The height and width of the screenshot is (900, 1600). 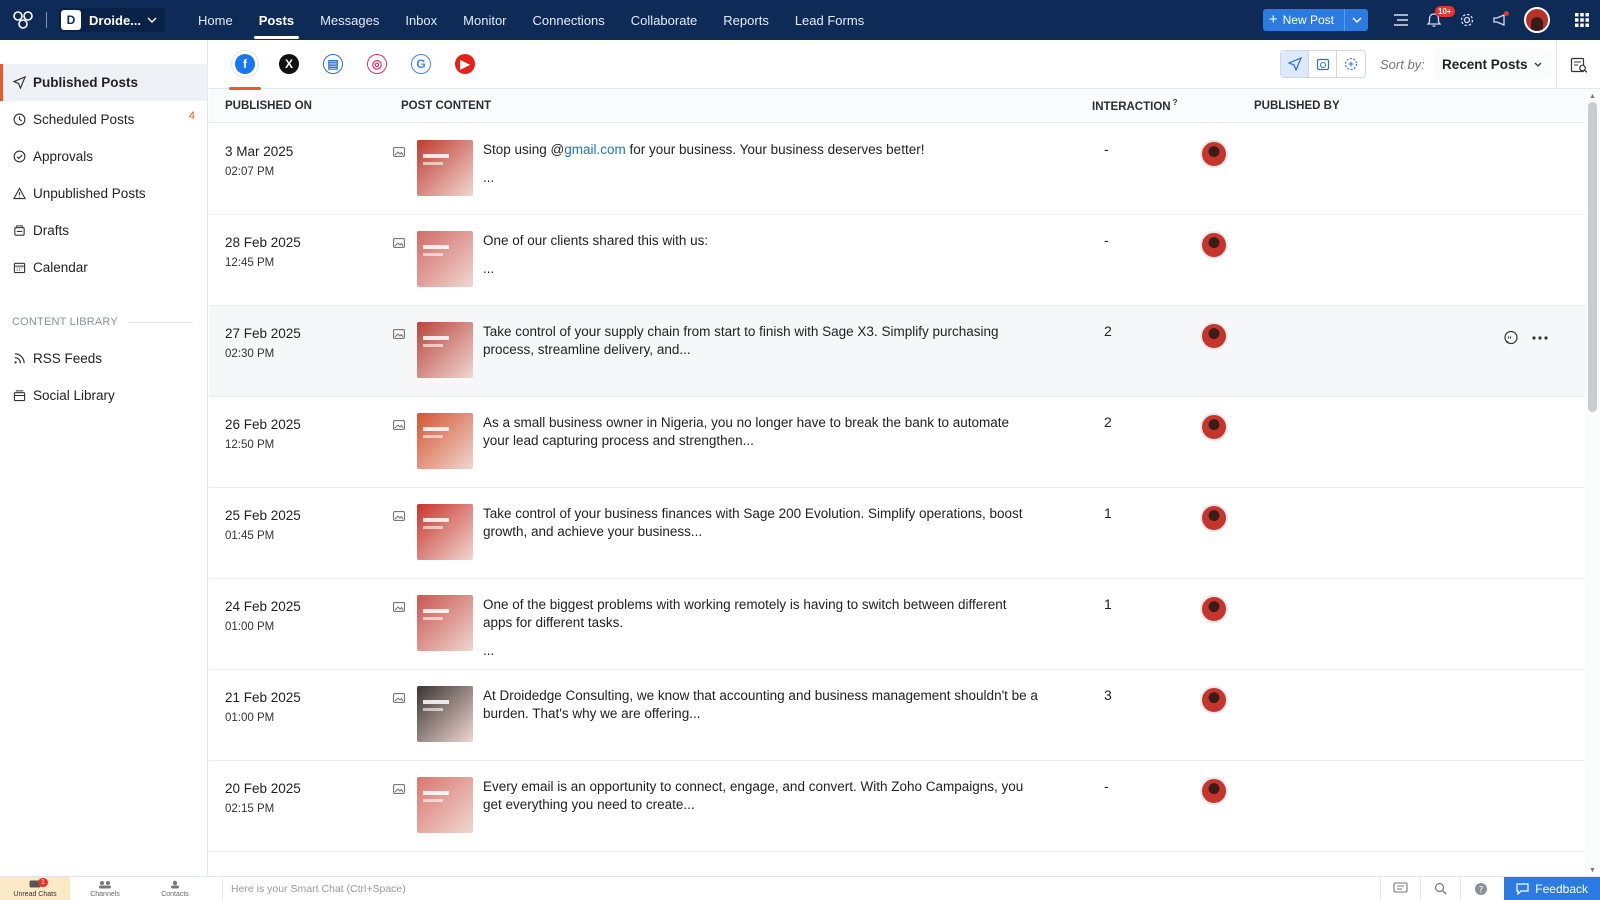 What do you see at coordinates (1466, 20) in the screenshot?
I see `settings-gear-icon` at bounding box center [1466, 20].